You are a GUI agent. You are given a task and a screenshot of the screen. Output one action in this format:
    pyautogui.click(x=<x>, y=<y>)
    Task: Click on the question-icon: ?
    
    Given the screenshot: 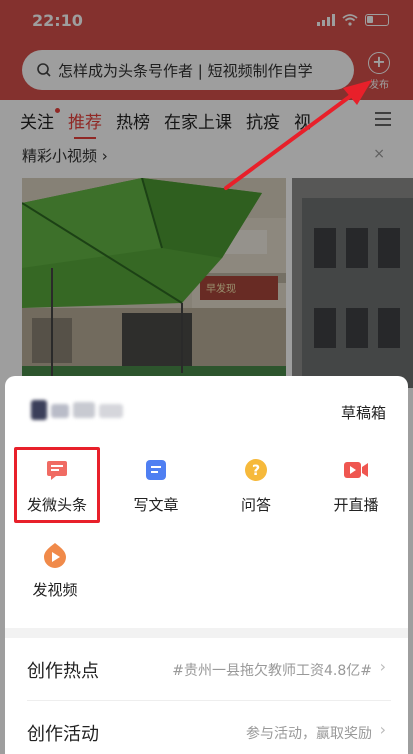 What is the action you would take?
    pyautogui.click(x=256, y=470)
    